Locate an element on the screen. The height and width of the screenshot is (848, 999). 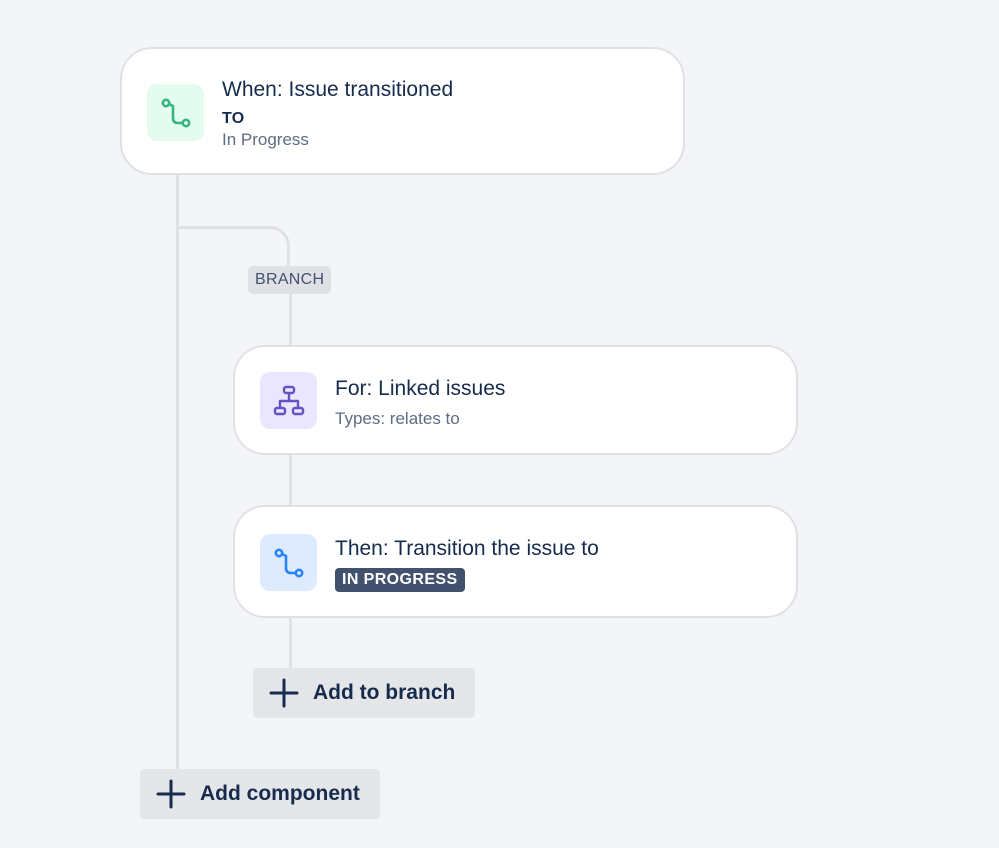
trigger-detail-value: In Progress is located at coordinates (265, 139).